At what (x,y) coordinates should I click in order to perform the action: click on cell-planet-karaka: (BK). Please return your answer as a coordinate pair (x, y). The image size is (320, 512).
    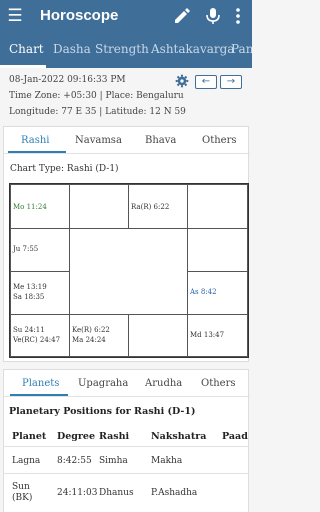
    Looking at the image, I should click on (22, 498).